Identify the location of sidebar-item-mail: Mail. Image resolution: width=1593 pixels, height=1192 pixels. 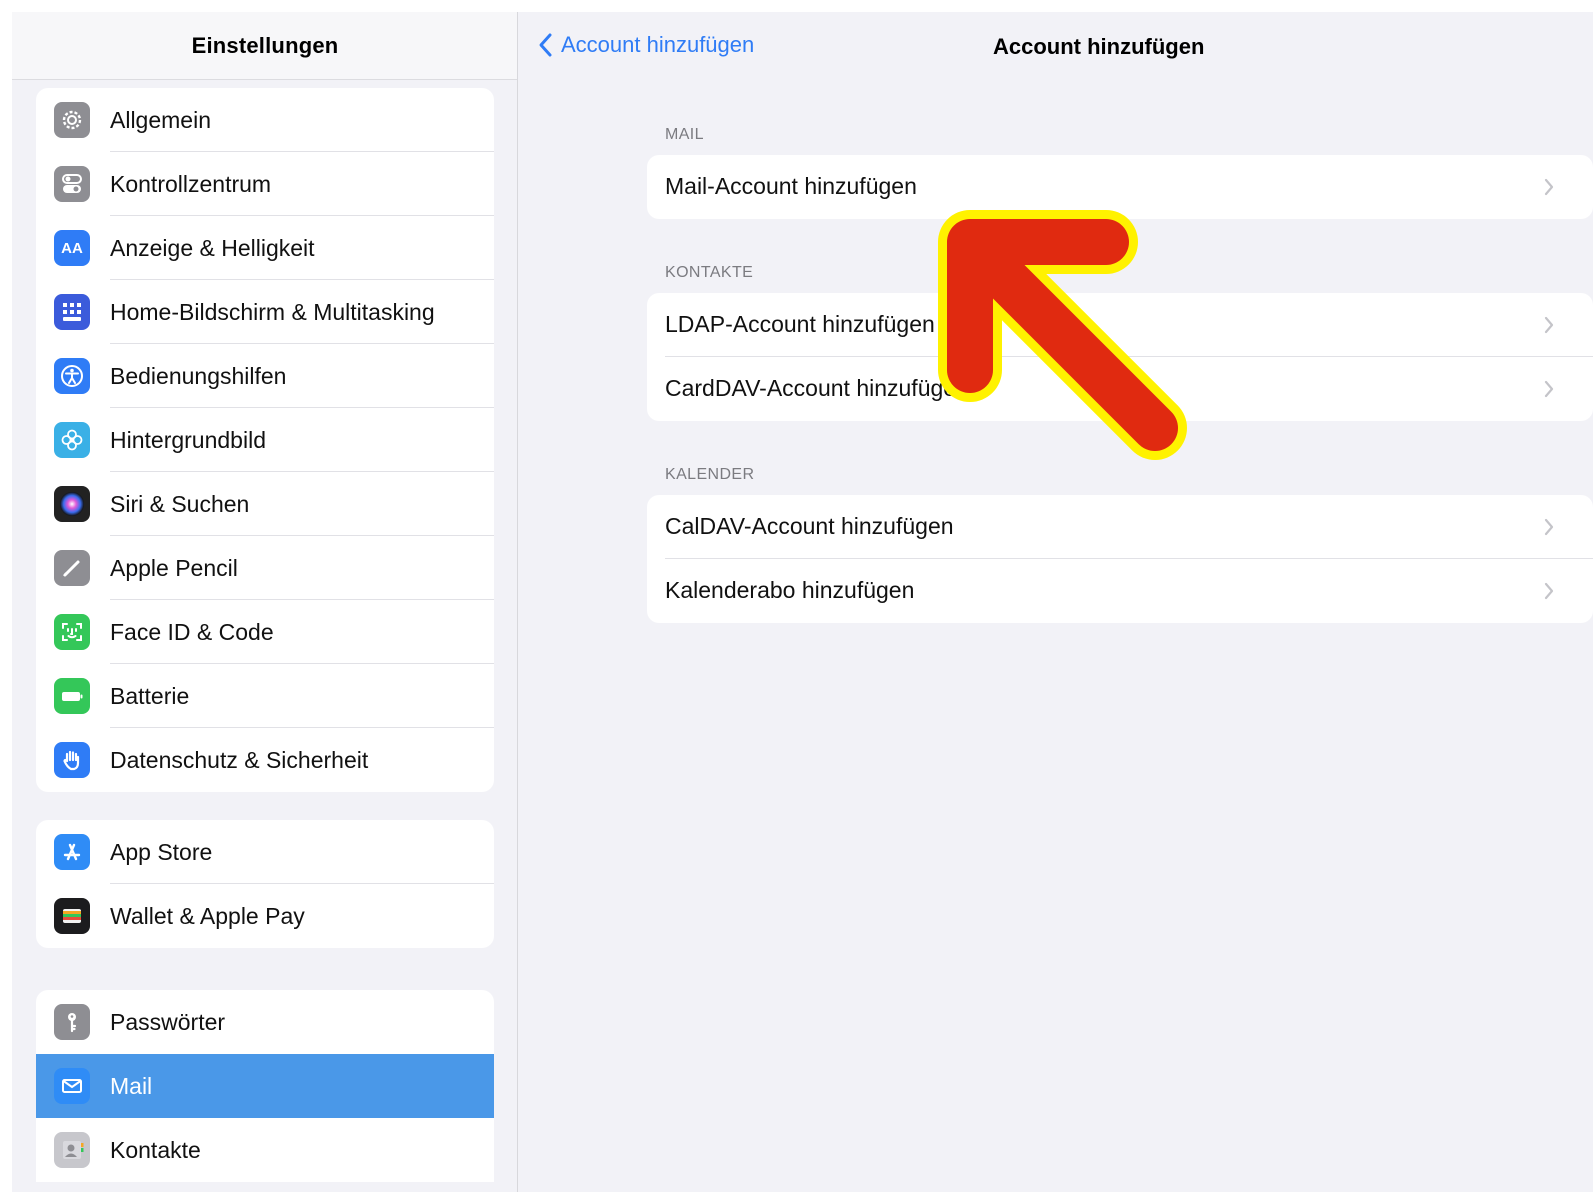
(265, 1086).